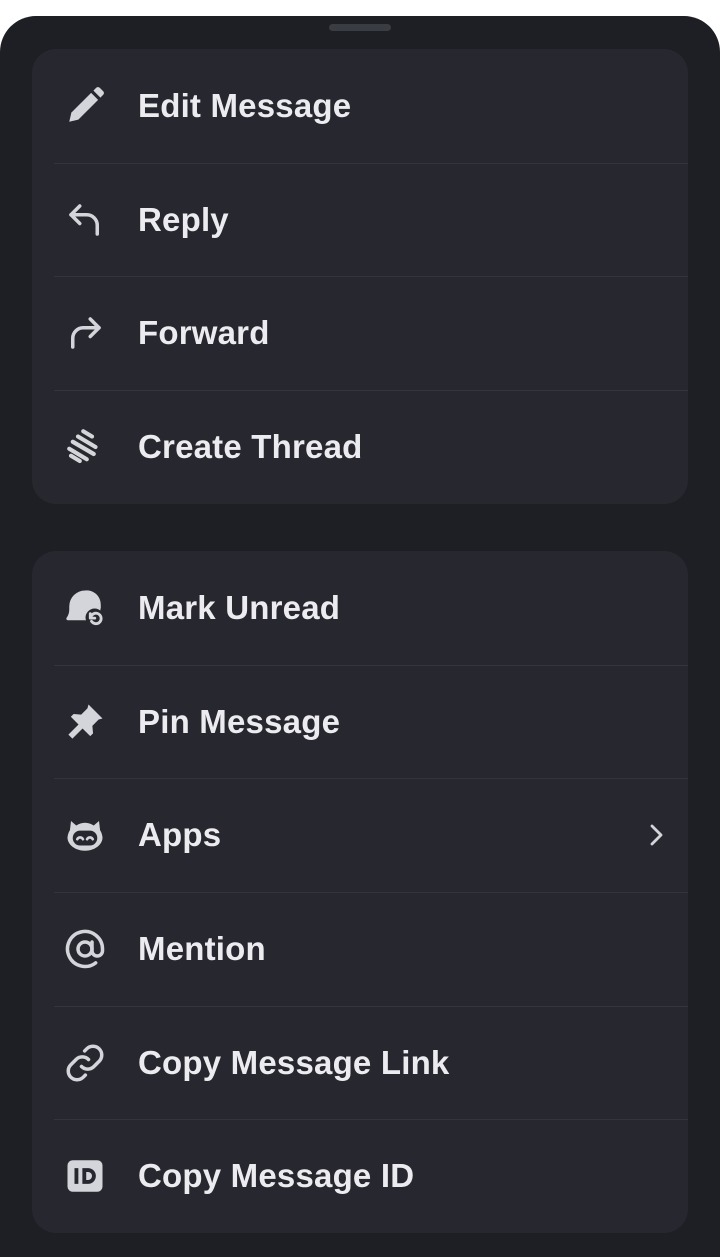 Image resolution: width=720 pixels, height=1257 pixels. What do you see at coordinates (85, 447) in the screenshot?
I see `thread-icon` at bounding box center [85, 447].